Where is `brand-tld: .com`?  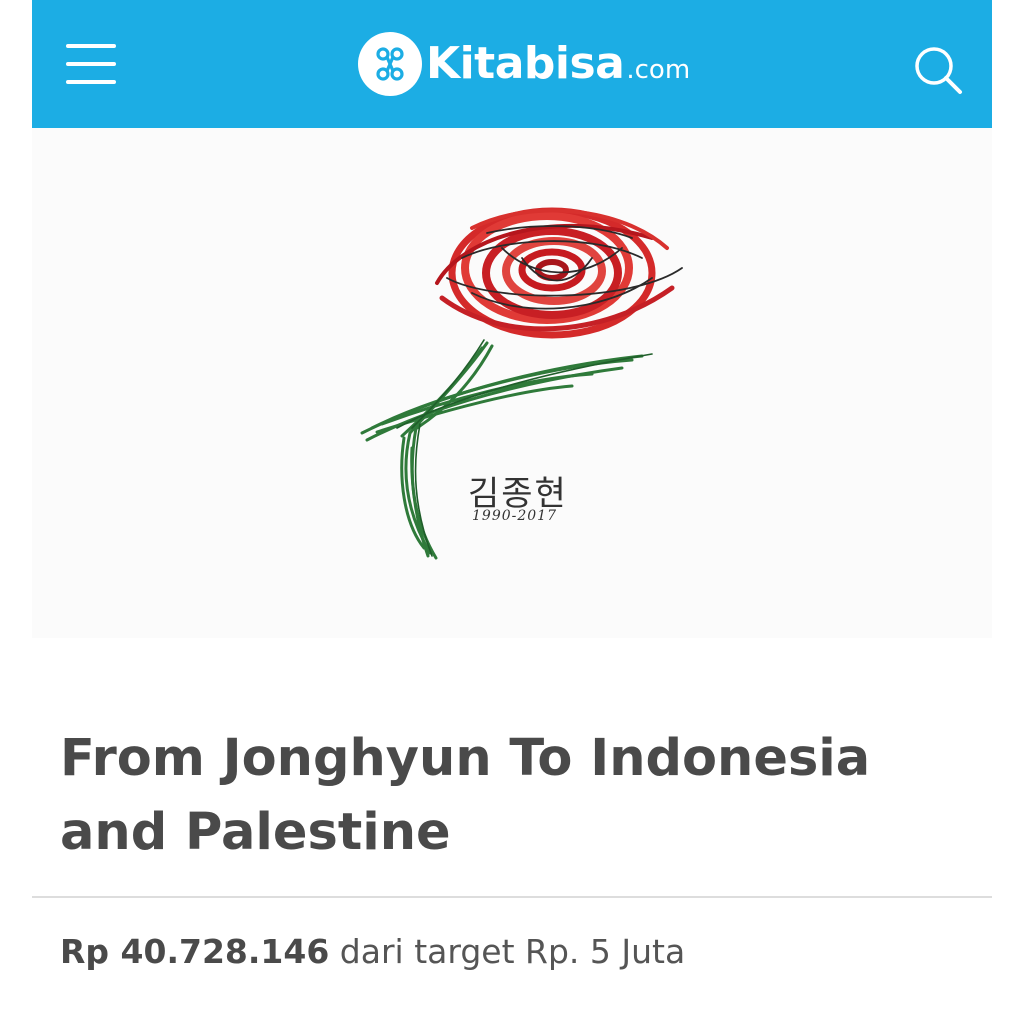
brand-tld: .com is located at coordinates (658, 70).